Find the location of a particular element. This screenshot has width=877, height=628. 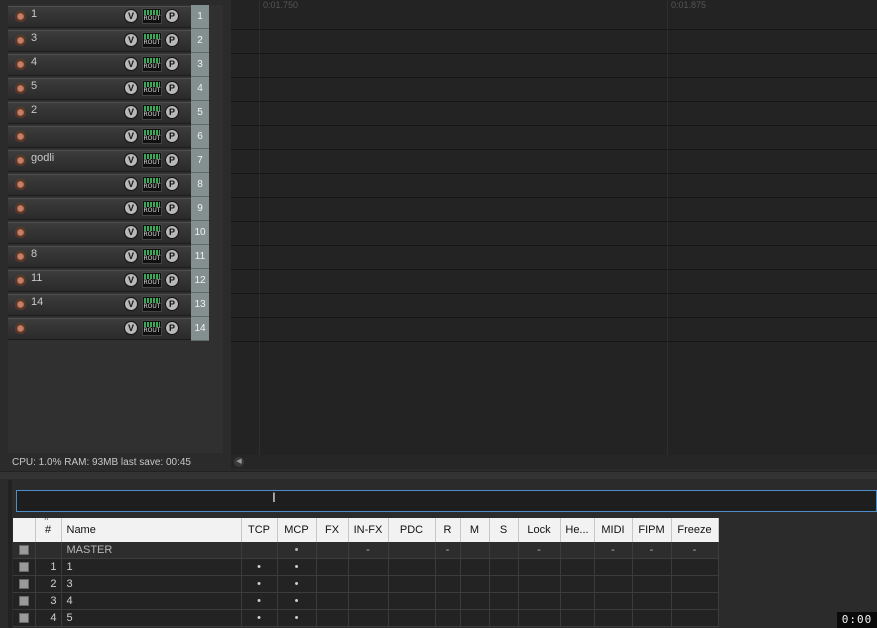

cell-name: MASTER is located at coordinates (151, 550).